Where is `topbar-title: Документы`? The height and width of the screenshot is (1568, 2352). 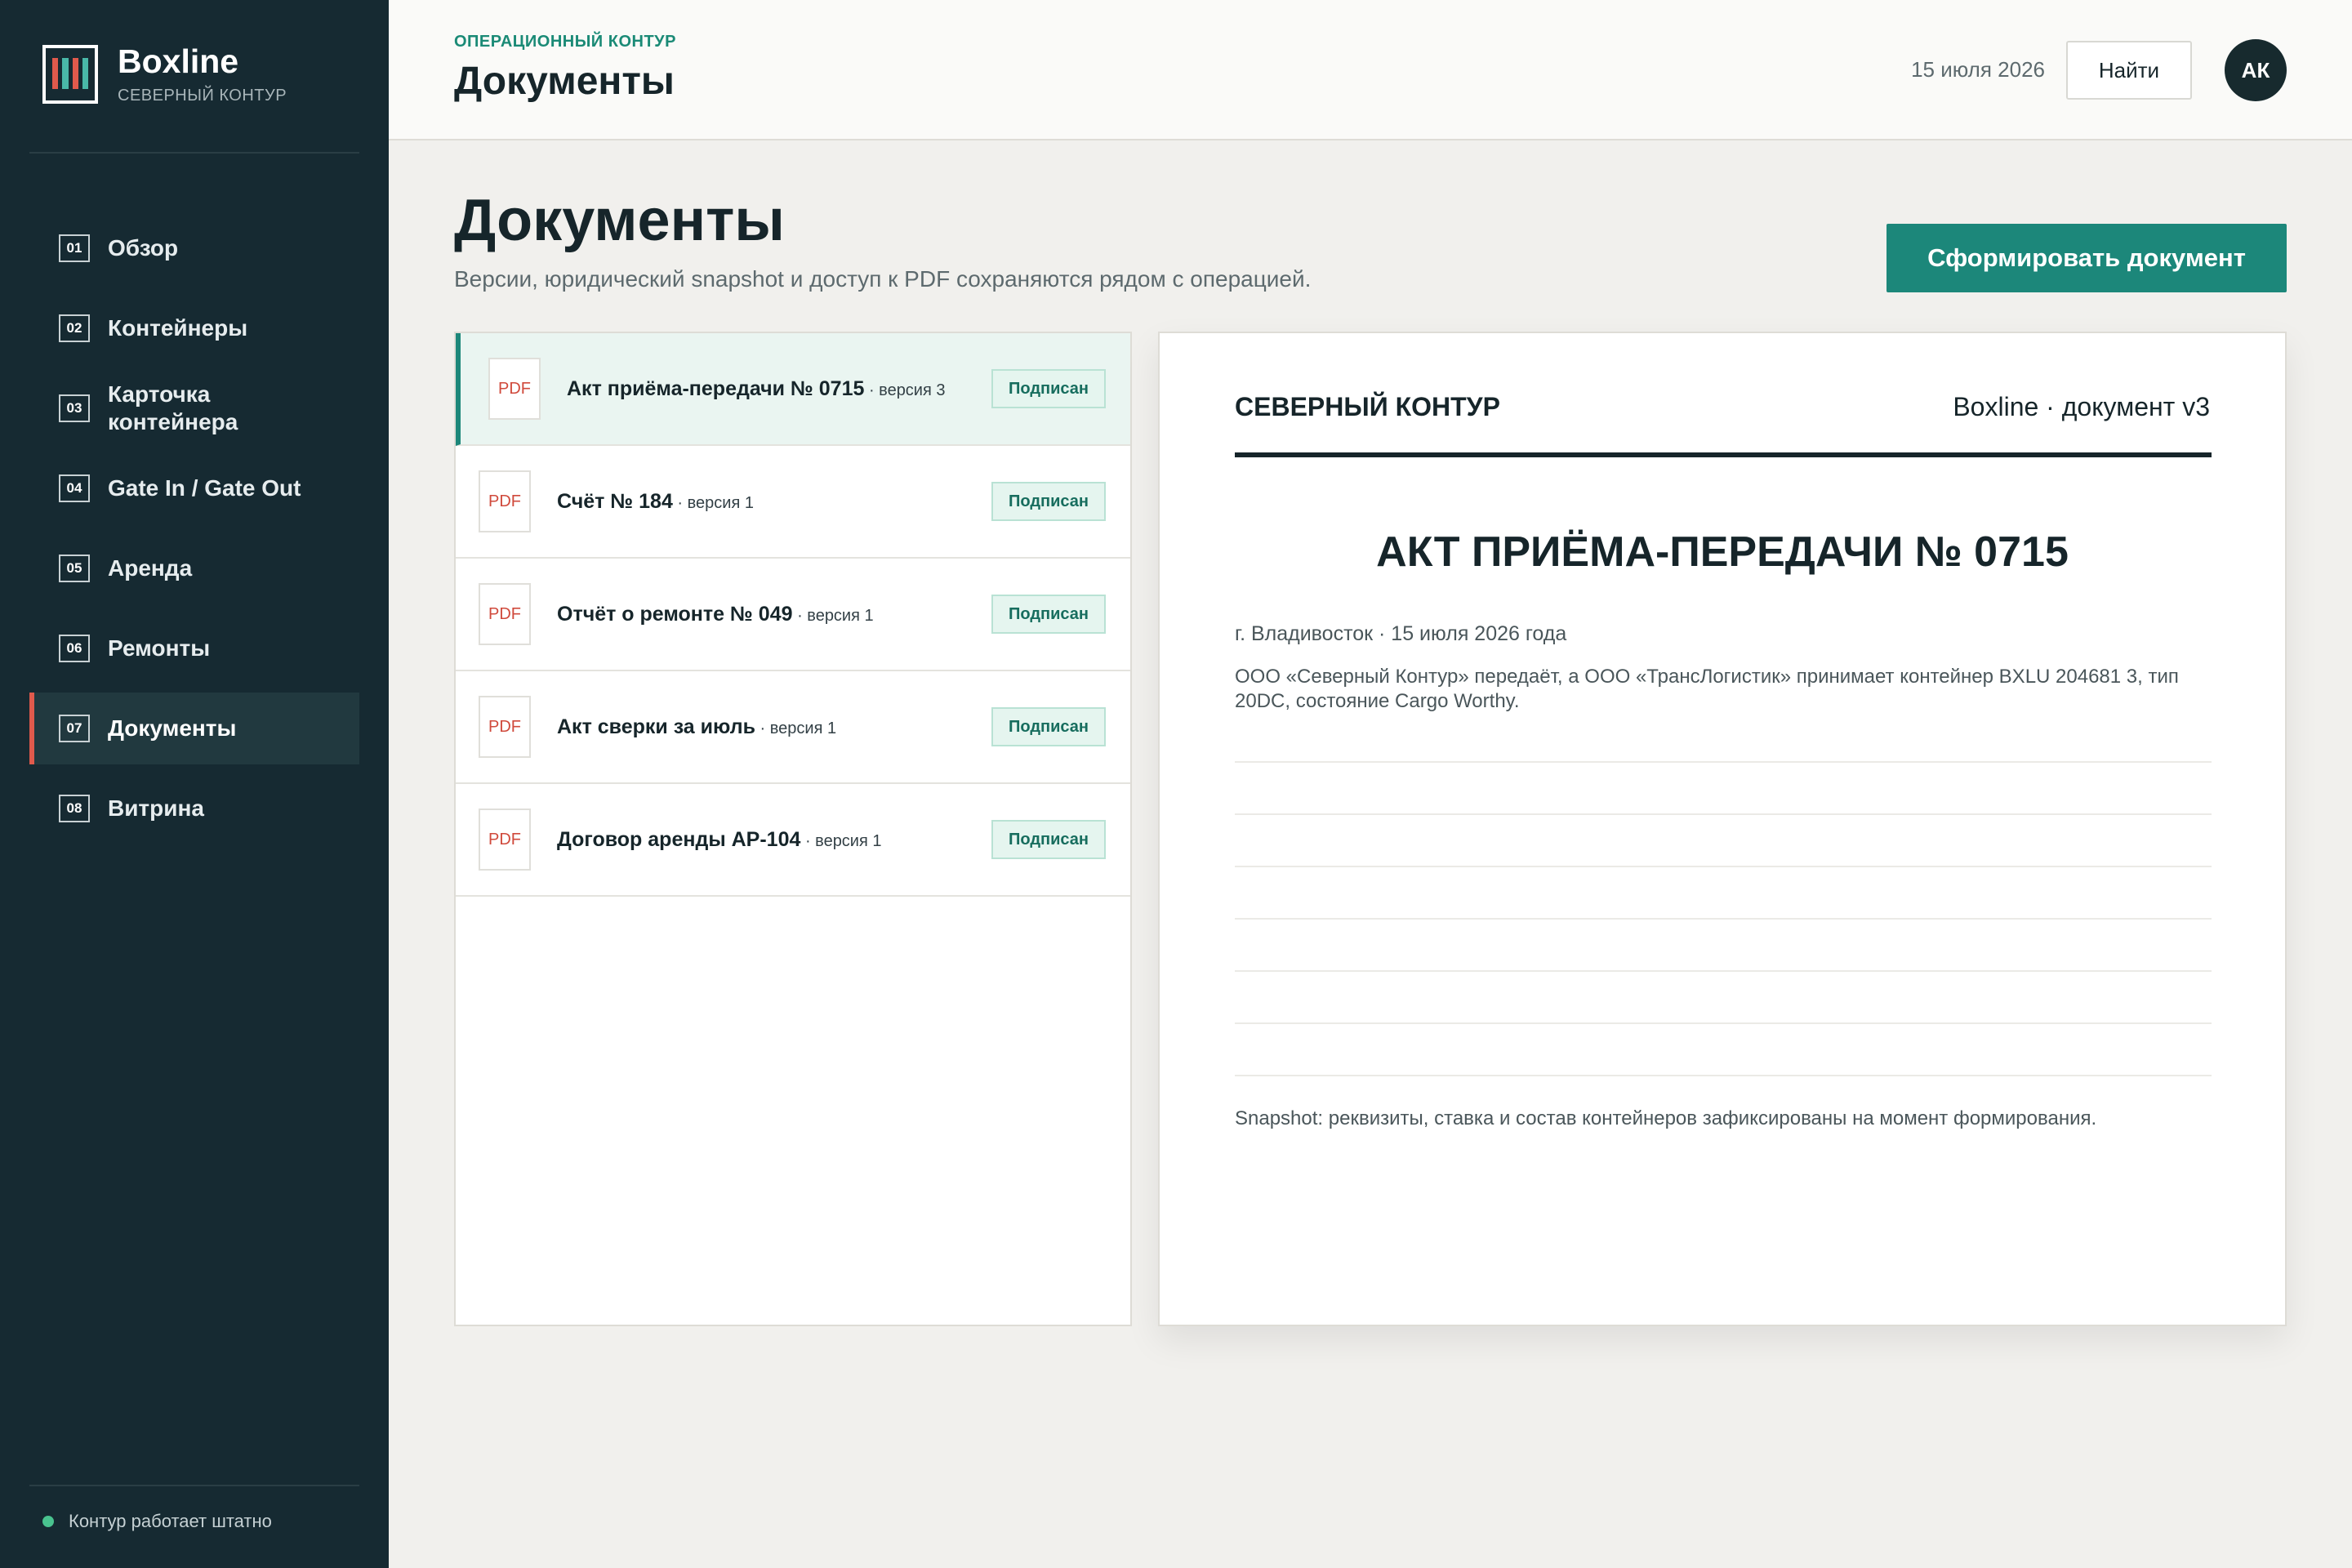
topbar-title: Документы is located at coordinates (564, 81).